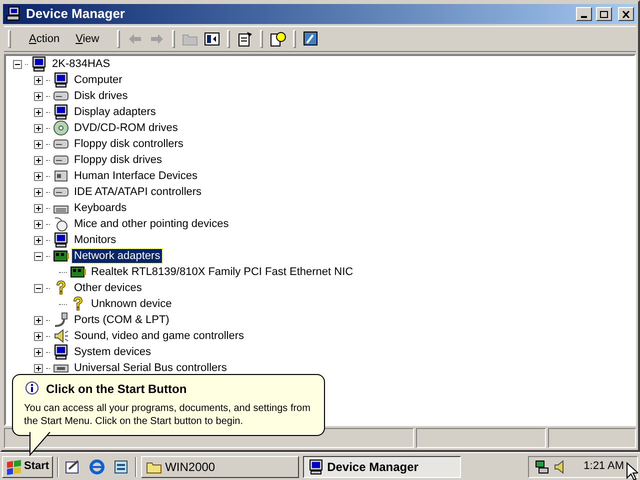 The image size is (640, 480). I want to click on tree-item-label: Sound, video and game controllers, so click(159, 336).